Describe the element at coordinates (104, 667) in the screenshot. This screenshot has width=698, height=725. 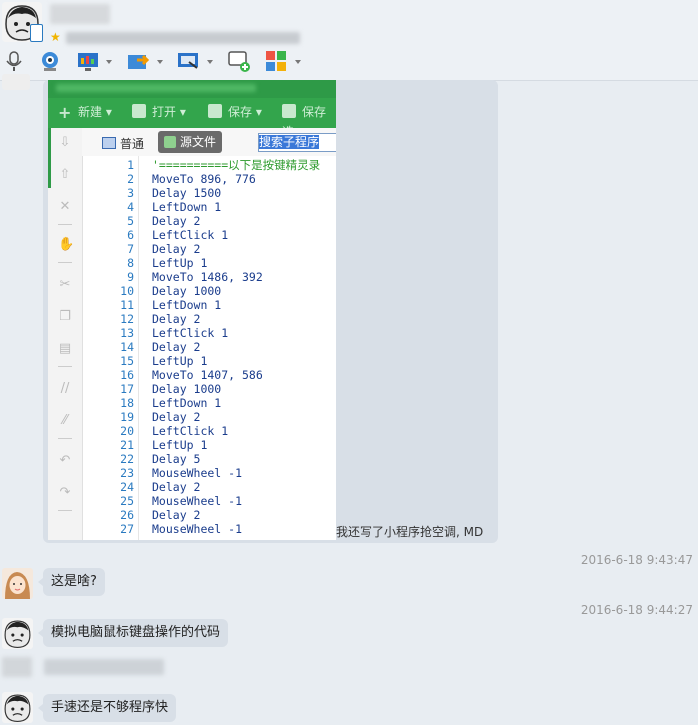
I see `blurred-message` at that location.